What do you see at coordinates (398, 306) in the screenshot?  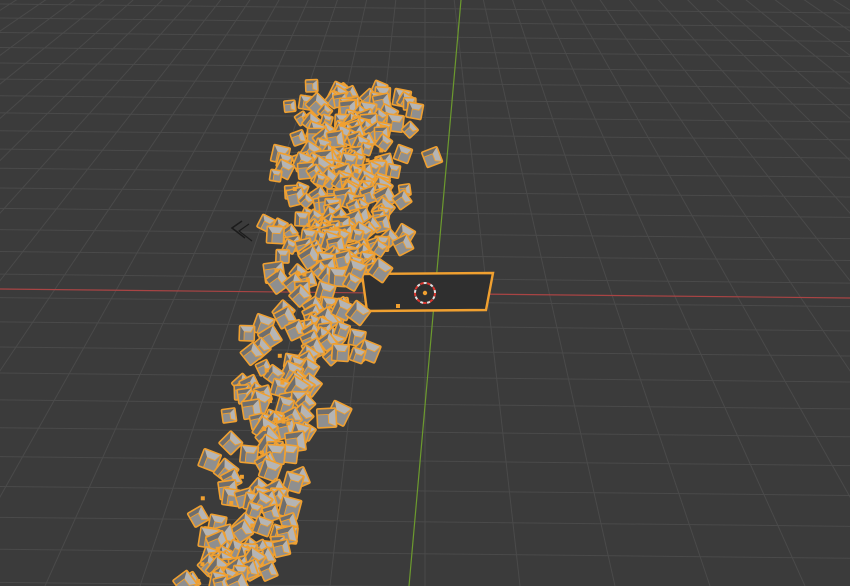 I see `emitter-vertex-marker` at bounding box center [398, 306].